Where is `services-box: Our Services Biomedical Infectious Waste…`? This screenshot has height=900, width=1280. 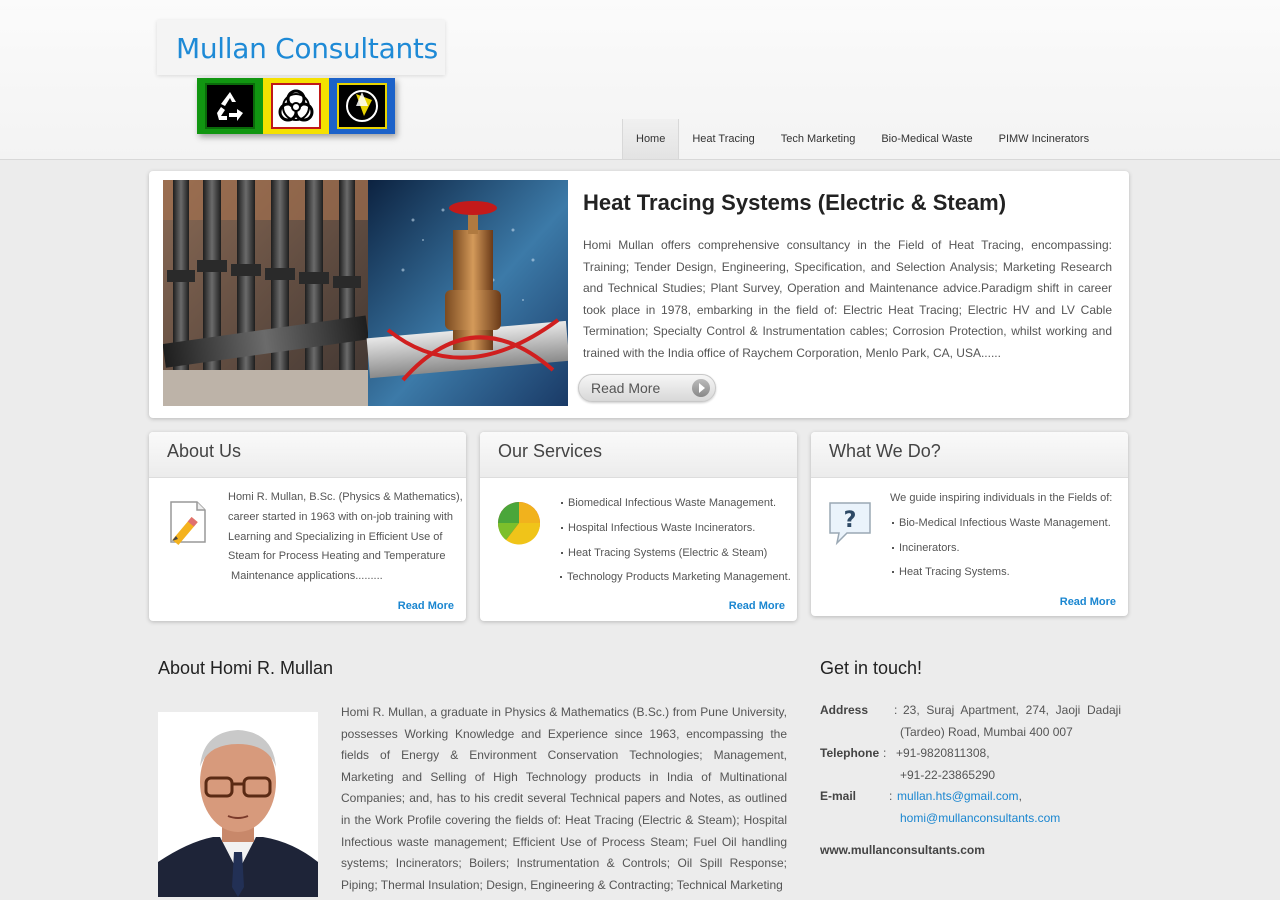
services-box: Our Services Biomedical Infectious Waste… is located at coordinates (638, 526).